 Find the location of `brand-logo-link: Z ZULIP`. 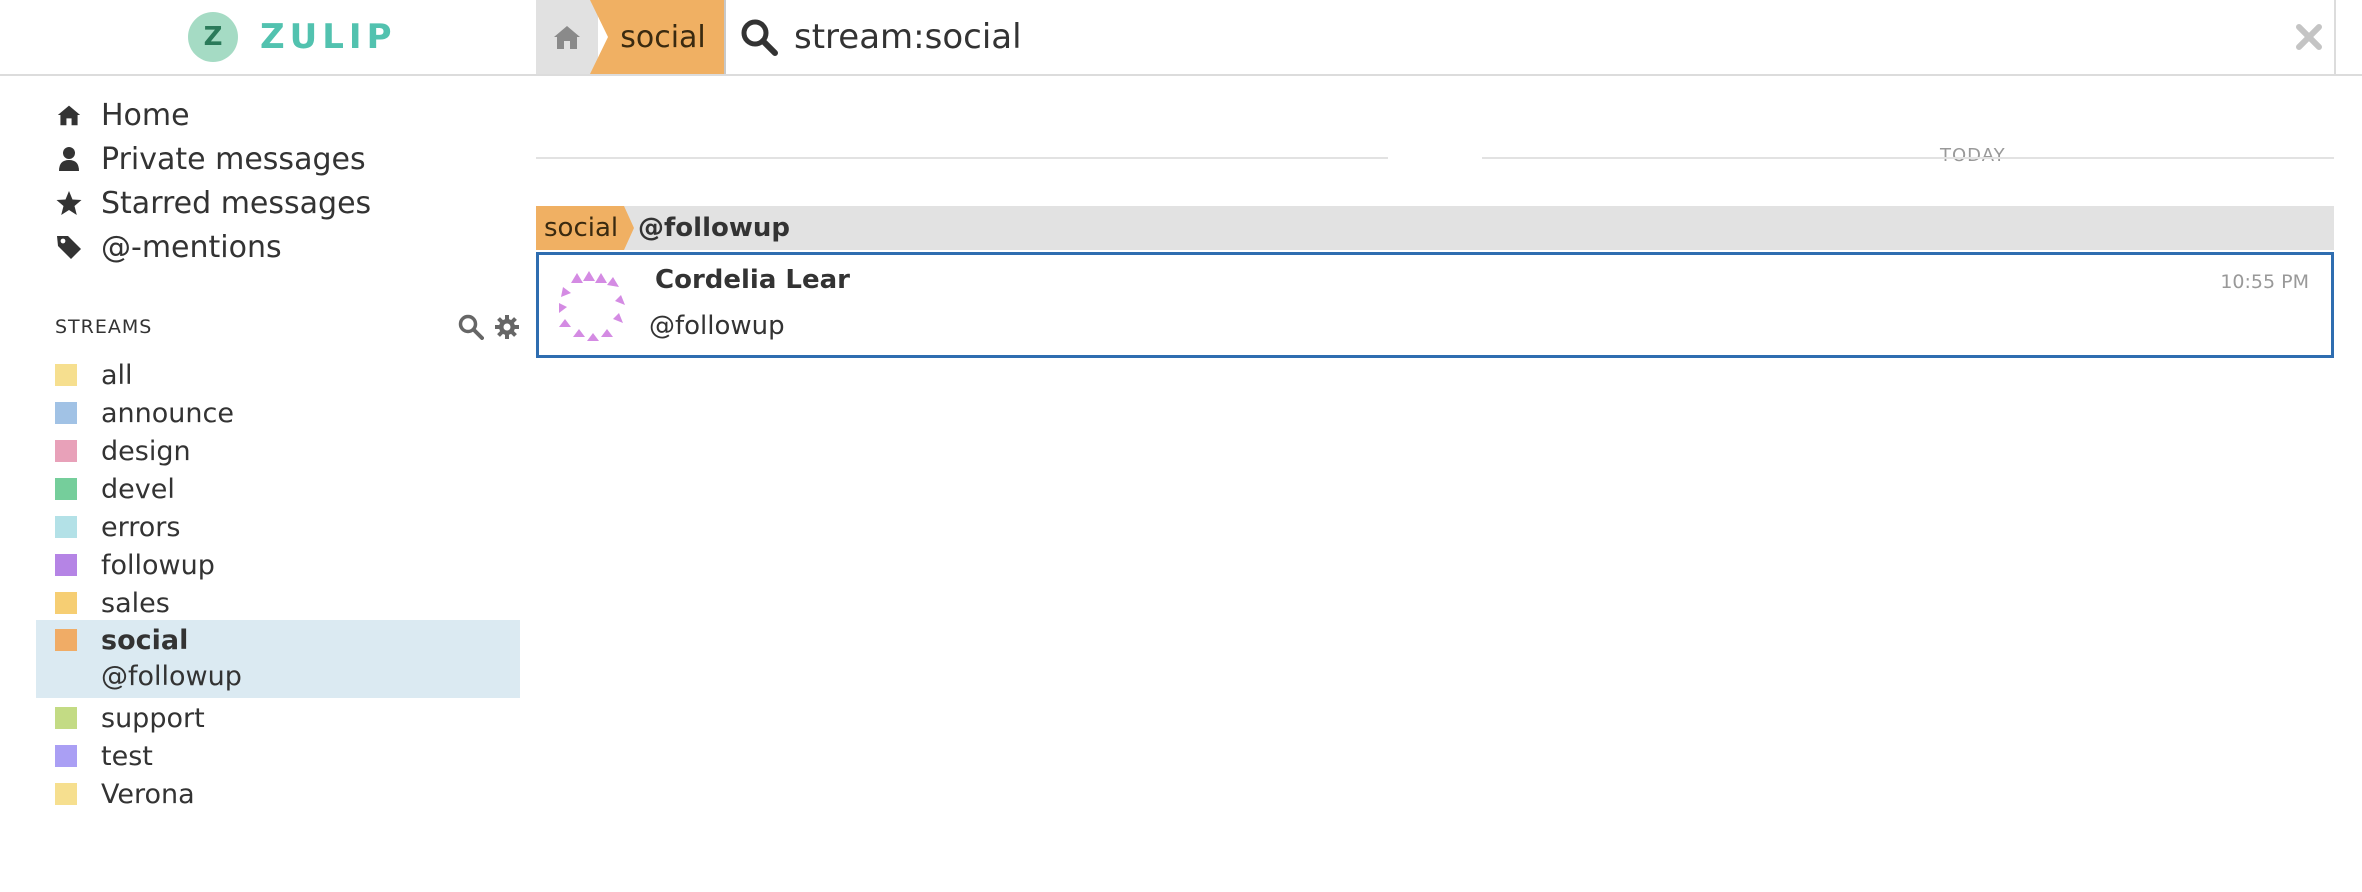

brand-logo-link: Z ZULIP is located at coordinates (292, 37).